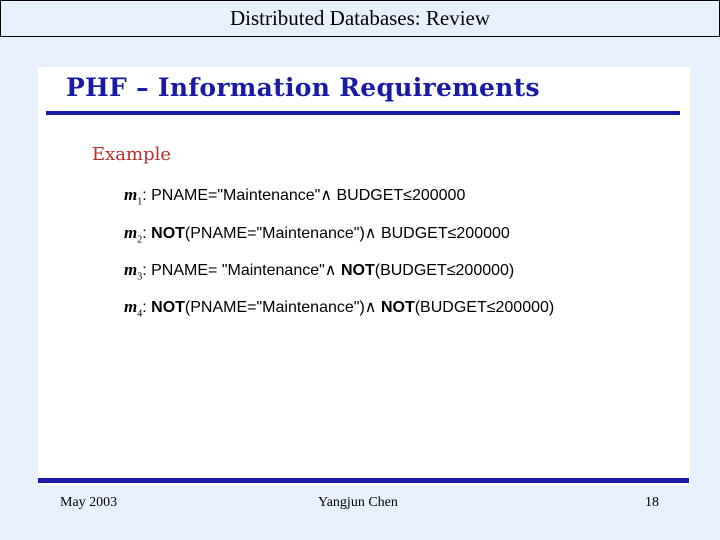 Image resolution: width=720 pixels, height=540 pixels. Describe the element at coordinates (363, 480) in the screenshot. I see `footer-divider` at that location.